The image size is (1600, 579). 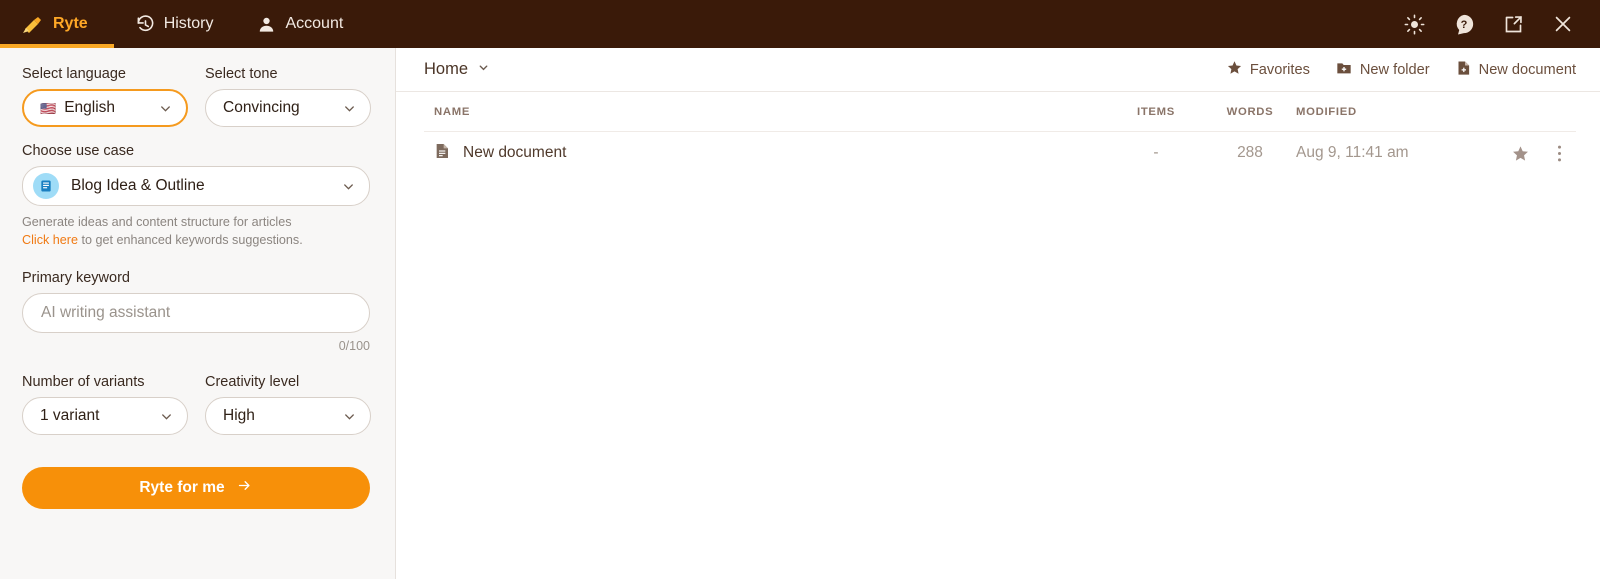 I want to click on use-case-select: Blog Idea & Outline, so click(x=196, y=186).